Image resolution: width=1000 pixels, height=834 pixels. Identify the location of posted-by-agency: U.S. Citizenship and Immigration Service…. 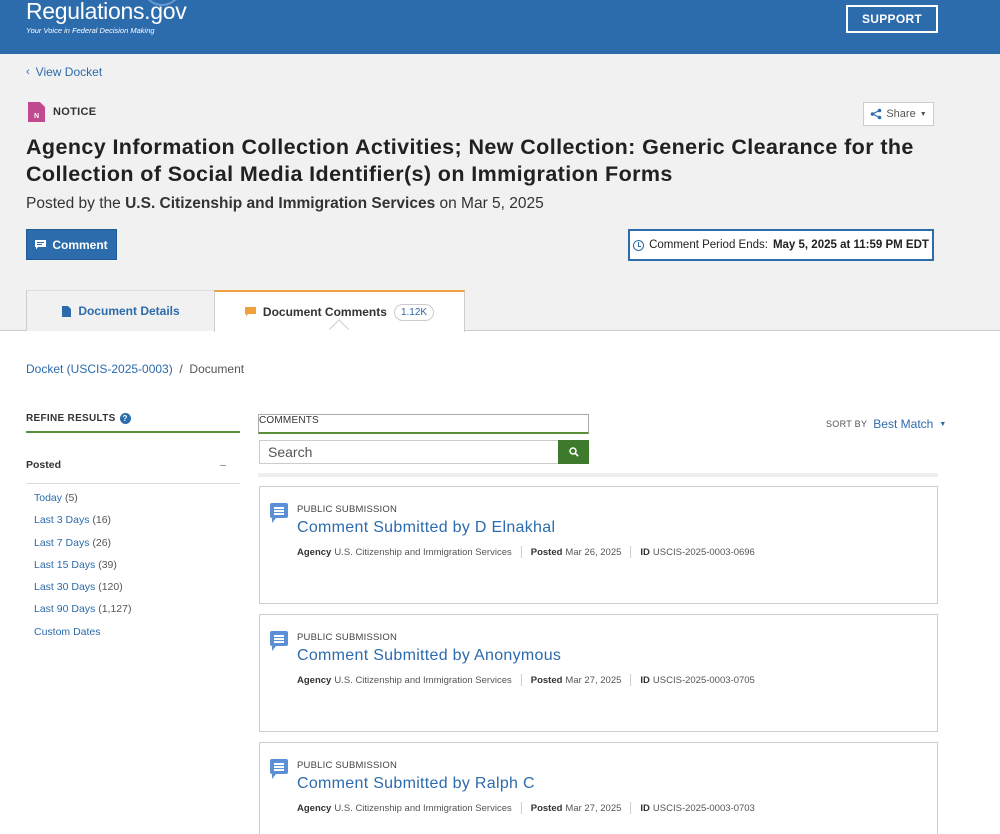
(280, 203).